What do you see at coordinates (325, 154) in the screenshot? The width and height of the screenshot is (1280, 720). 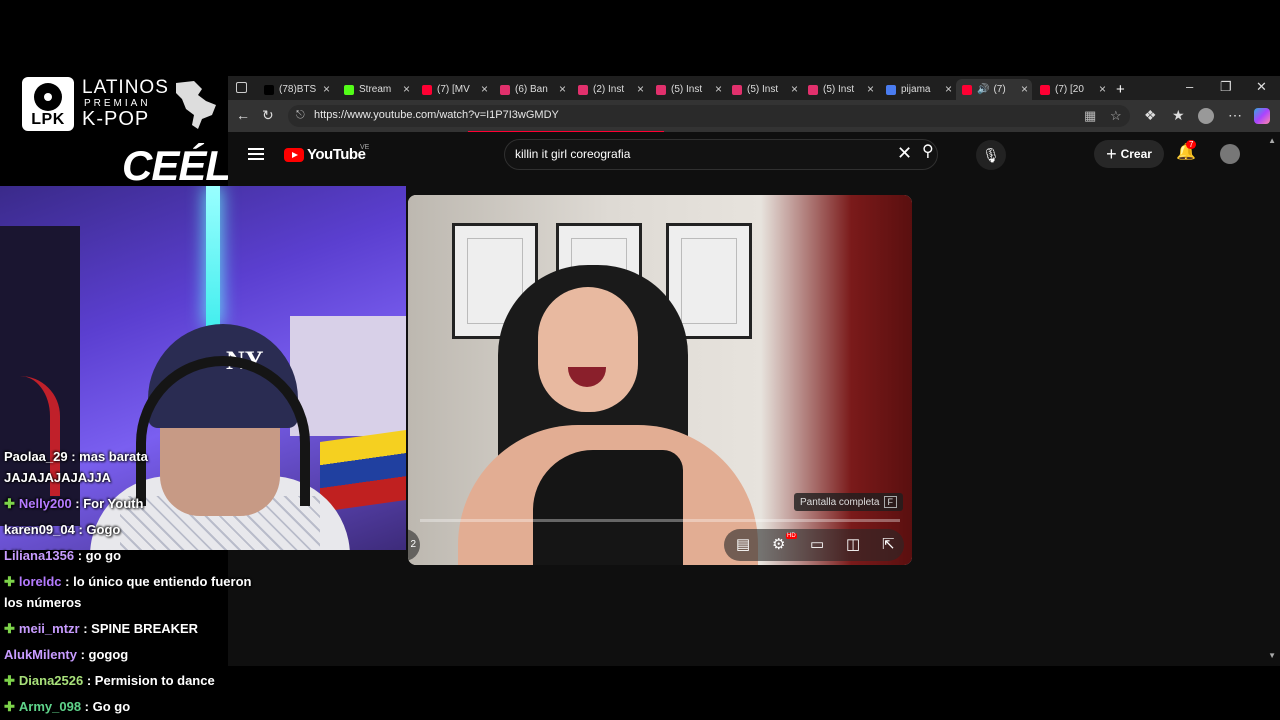 I see `youtube-logo: YouTube` at bounding box center [325, 154].